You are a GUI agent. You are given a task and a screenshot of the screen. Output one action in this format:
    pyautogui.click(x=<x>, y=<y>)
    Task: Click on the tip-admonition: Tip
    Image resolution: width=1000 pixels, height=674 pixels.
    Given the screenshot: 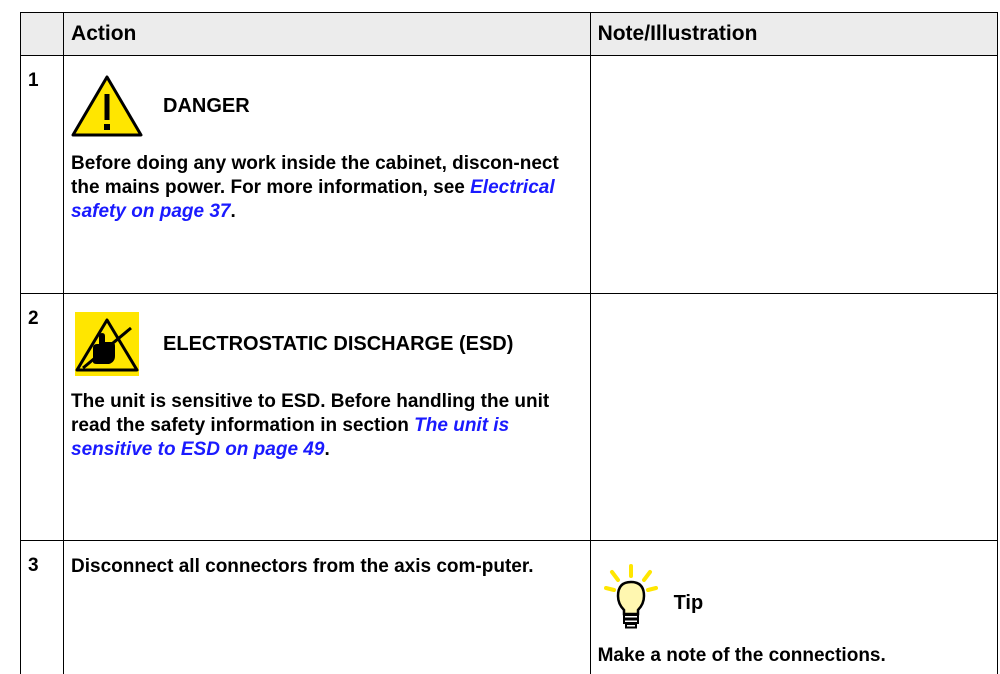 What is the action you would take?
    pyautogui.click(x=793, y=597)
    